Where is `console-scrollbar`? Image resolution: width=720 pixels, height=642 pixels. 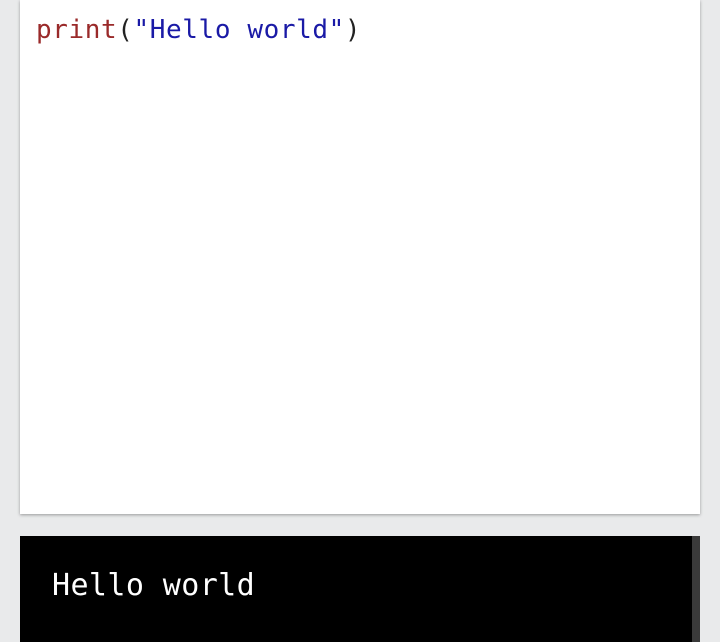 console-scrollbar is located at coordinates (696, 589).